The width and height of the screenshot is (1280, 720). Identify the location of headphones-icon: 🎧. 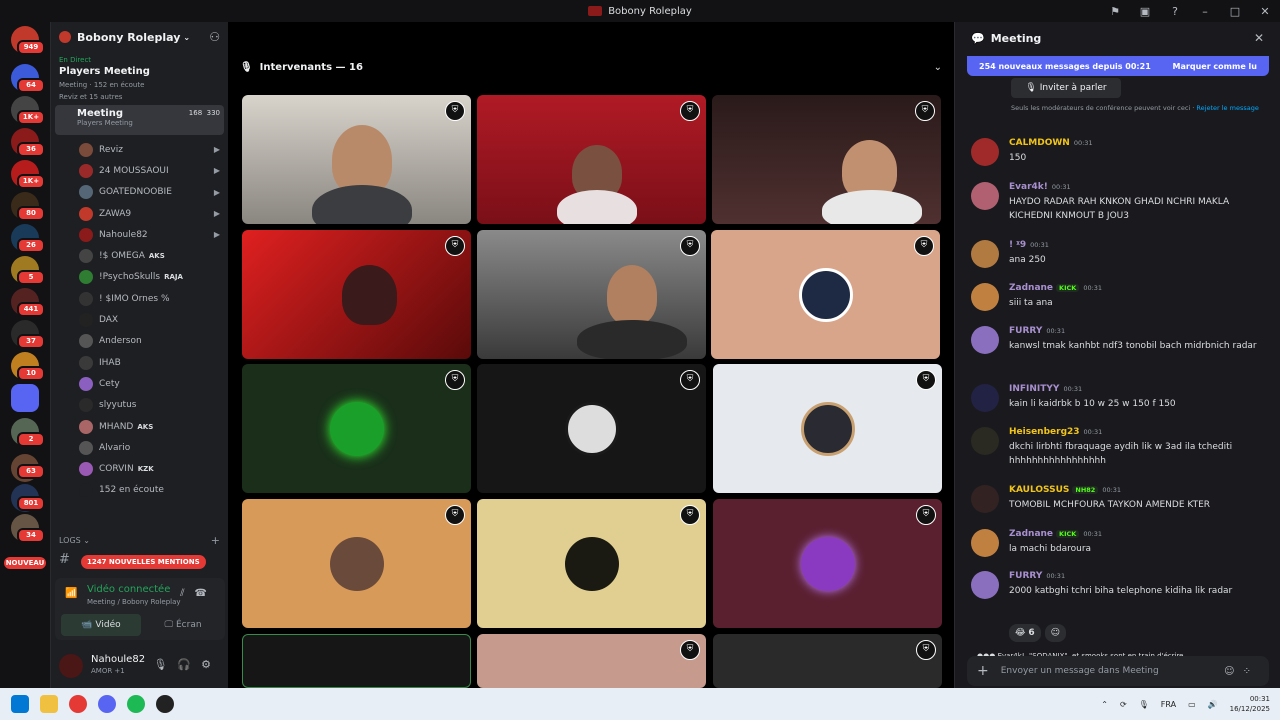
(189, 664).